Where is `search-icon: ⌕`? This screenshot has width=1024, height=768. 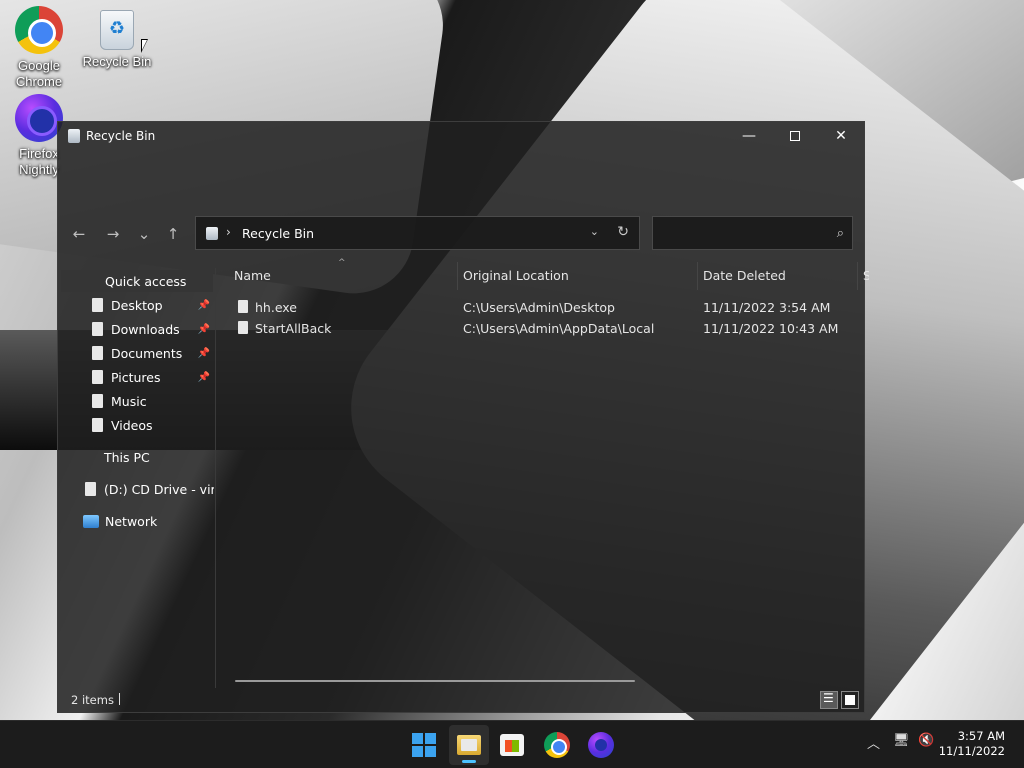 search-icon: ⌕ is located at coordinates (840, 233).